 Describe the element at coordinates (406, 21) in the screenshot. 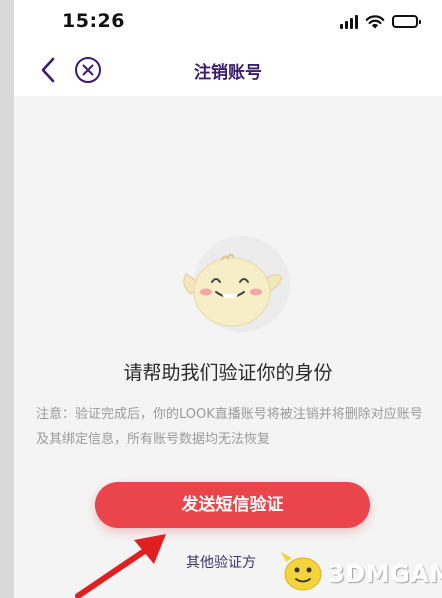

I see `battery-icon` at that location.